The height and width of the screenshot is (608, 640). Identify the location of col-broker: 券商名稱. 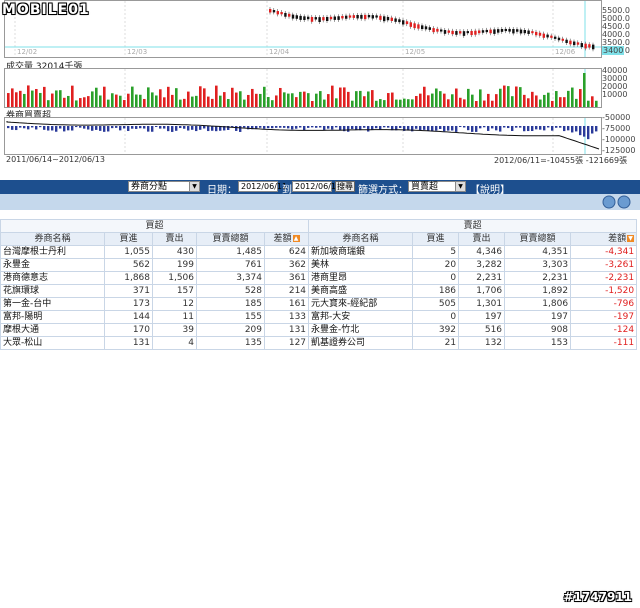
(361, 239).